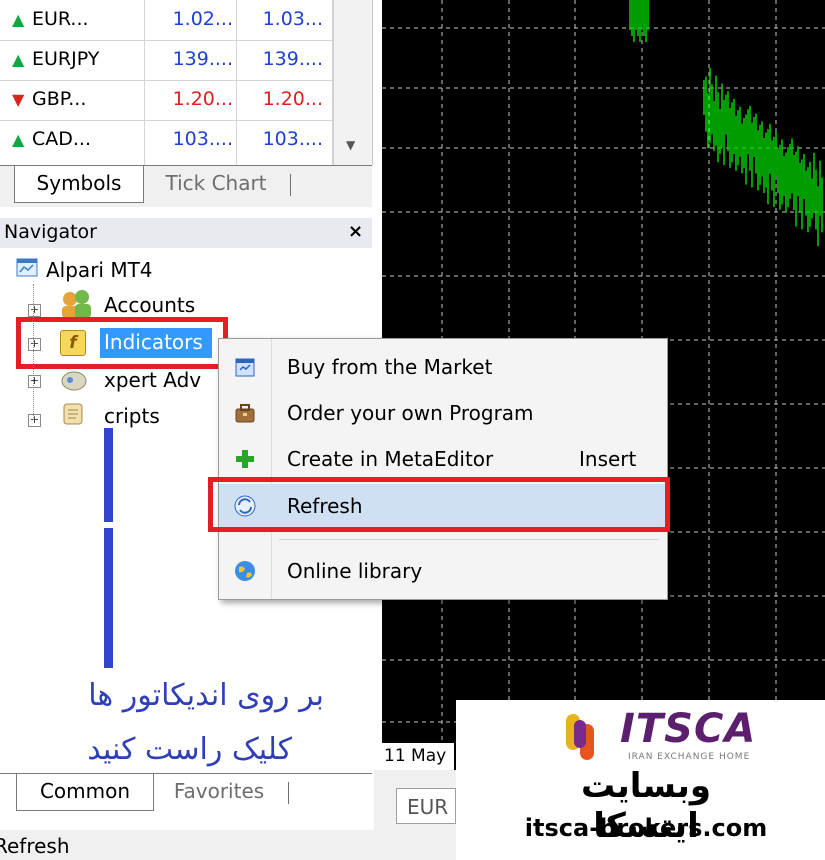 The image size is (825, 860). I want to click on tree-root-label: Alpari MT4, so click(99, 270).